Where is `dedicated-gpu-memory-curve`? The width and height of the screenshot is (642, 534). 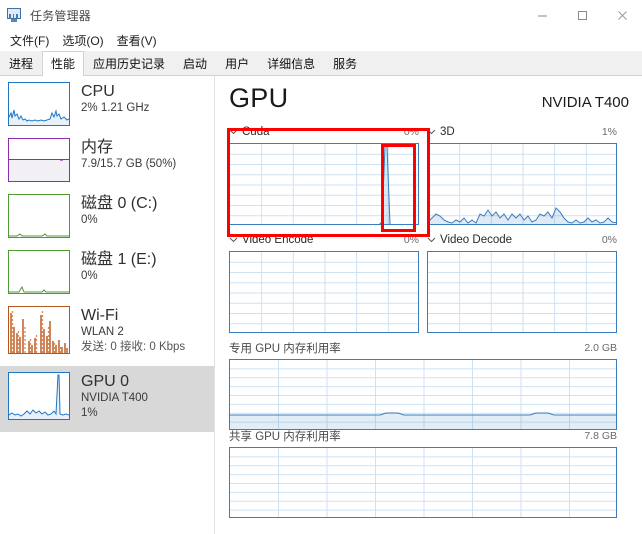 dedicated-gpu-memory-curve is located at coordinates (423, 420).